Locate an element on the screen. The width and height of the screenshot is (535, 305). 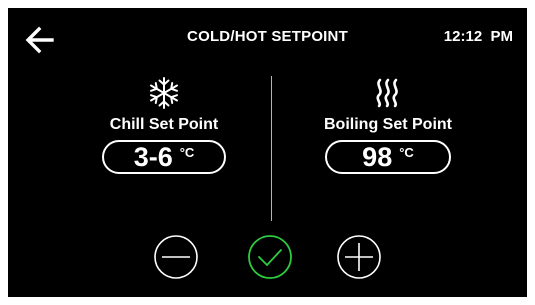
check-circle-icon is located at coordinates (270, 257).